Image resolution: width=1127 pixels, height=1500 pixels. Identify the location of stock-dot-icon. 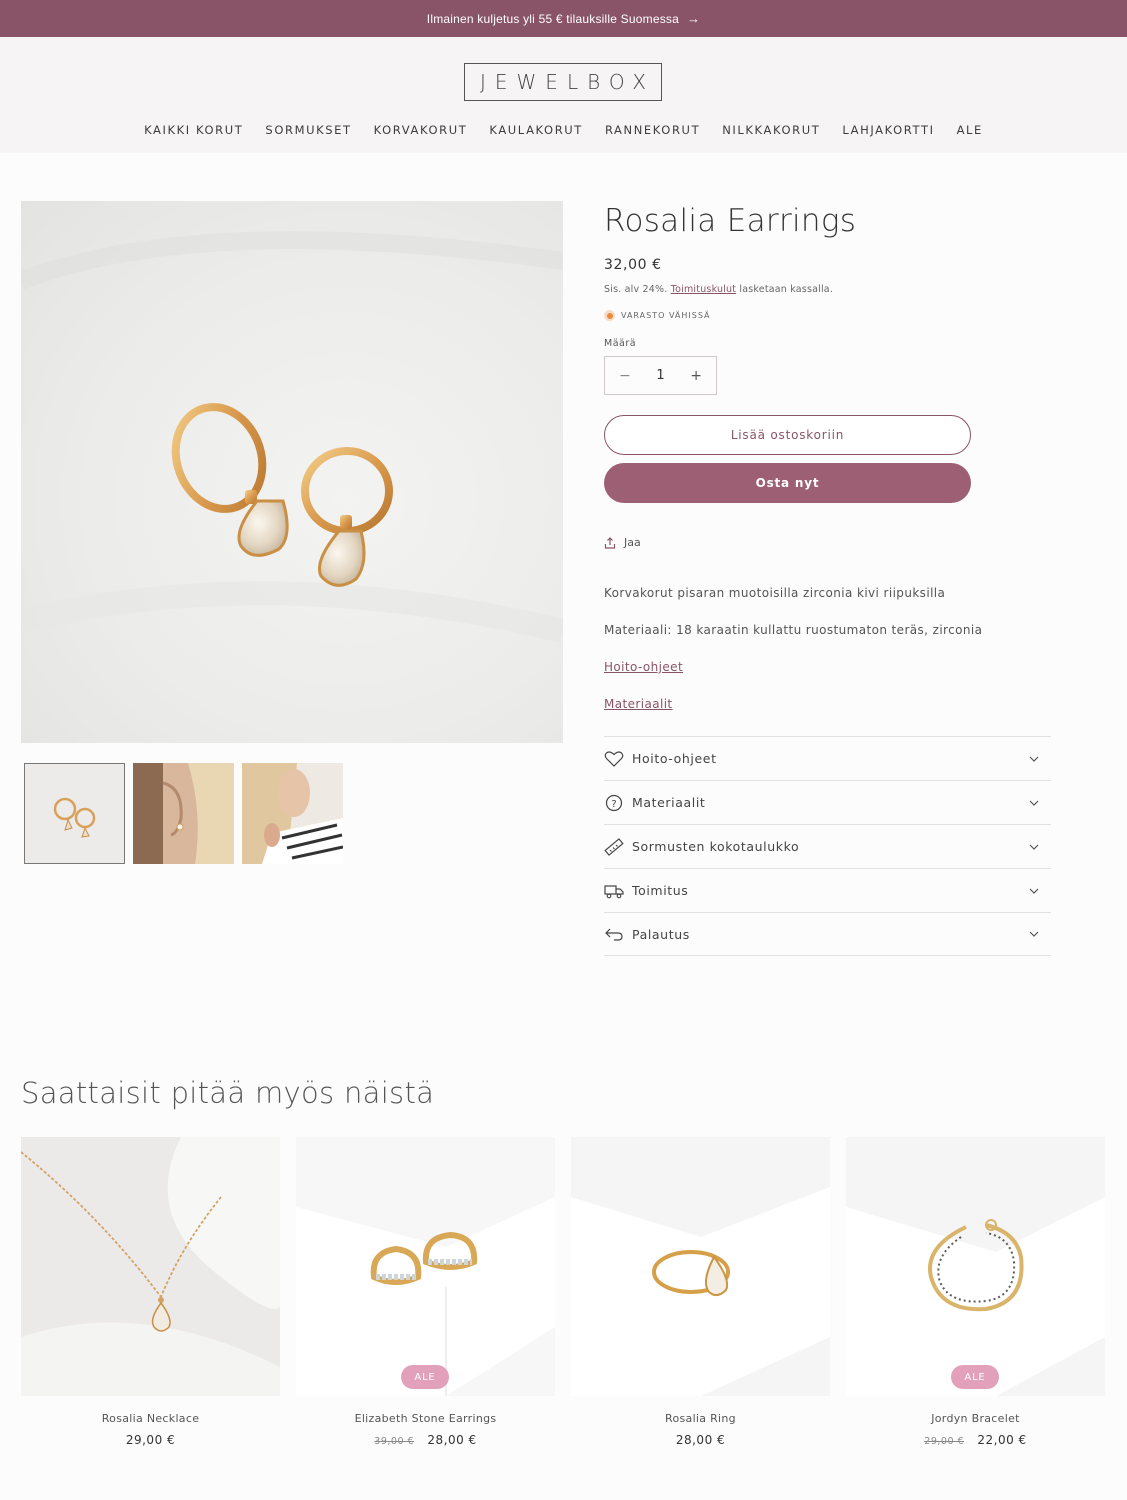
(609, 315).